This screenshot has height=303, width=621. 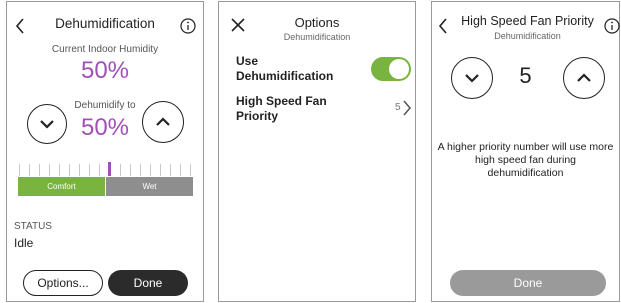 I want to click on increase-setpoint-button, so click(x=163, y=122).